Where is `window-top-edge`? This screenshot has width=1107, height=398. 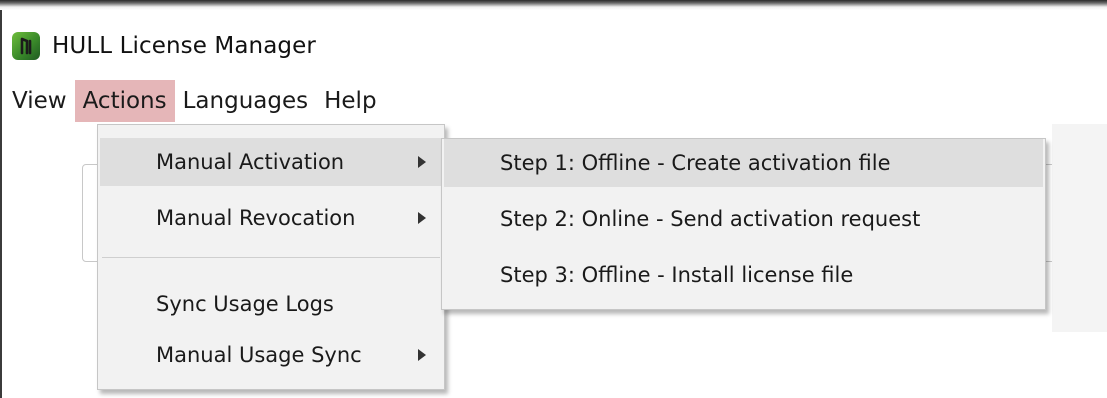 window-top-edge is located at coordinates (553, 5).